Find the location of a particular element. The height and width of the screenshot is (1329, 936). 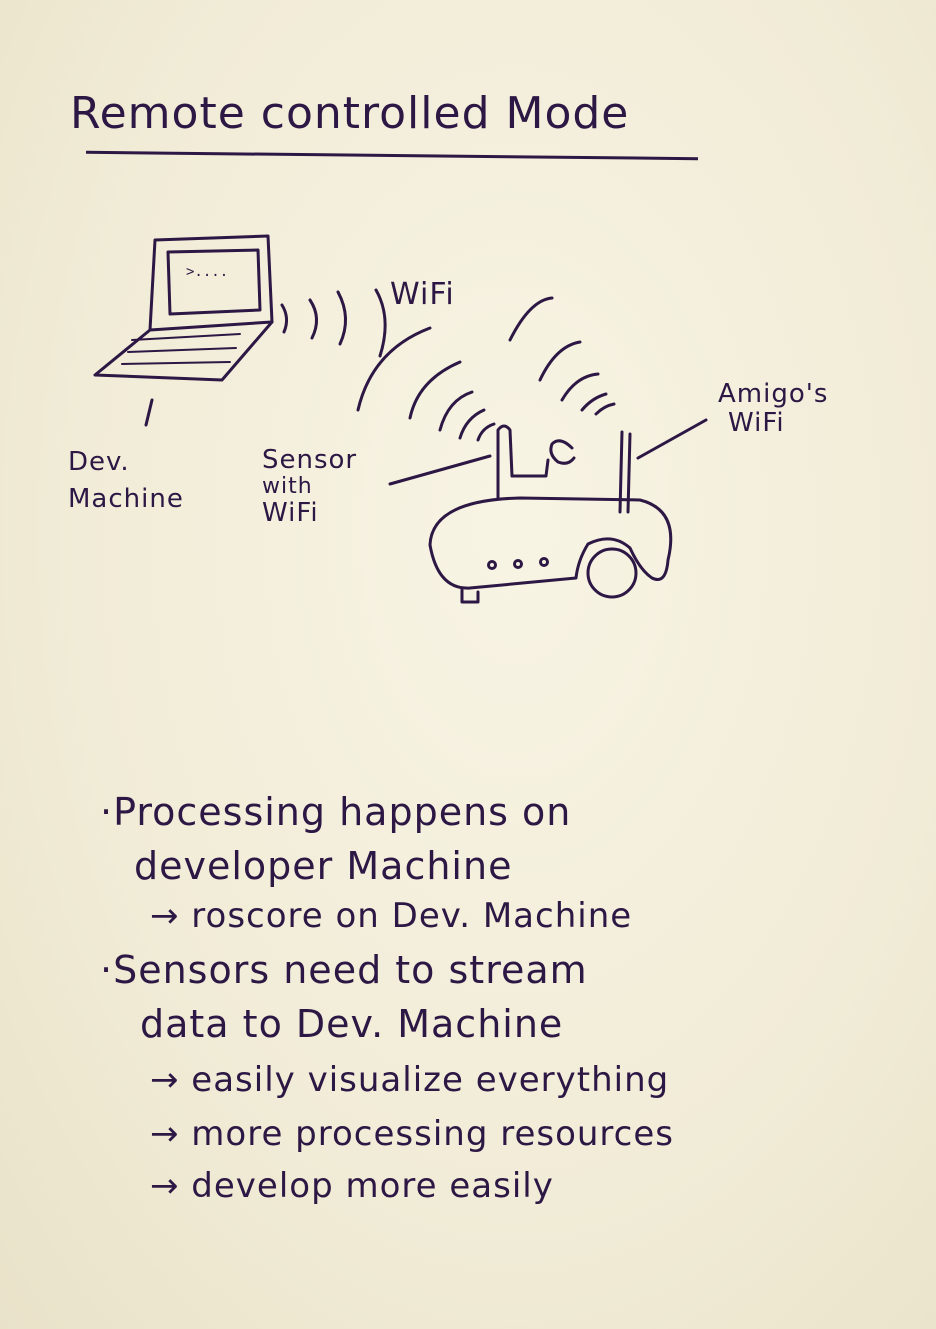

bullet-2-sub: → develop more easily is located at coordinates (352, 1186).